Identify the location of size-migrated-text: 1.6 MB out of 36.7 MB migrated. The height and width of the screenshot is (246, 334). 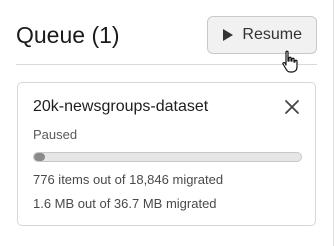
(125, 203).